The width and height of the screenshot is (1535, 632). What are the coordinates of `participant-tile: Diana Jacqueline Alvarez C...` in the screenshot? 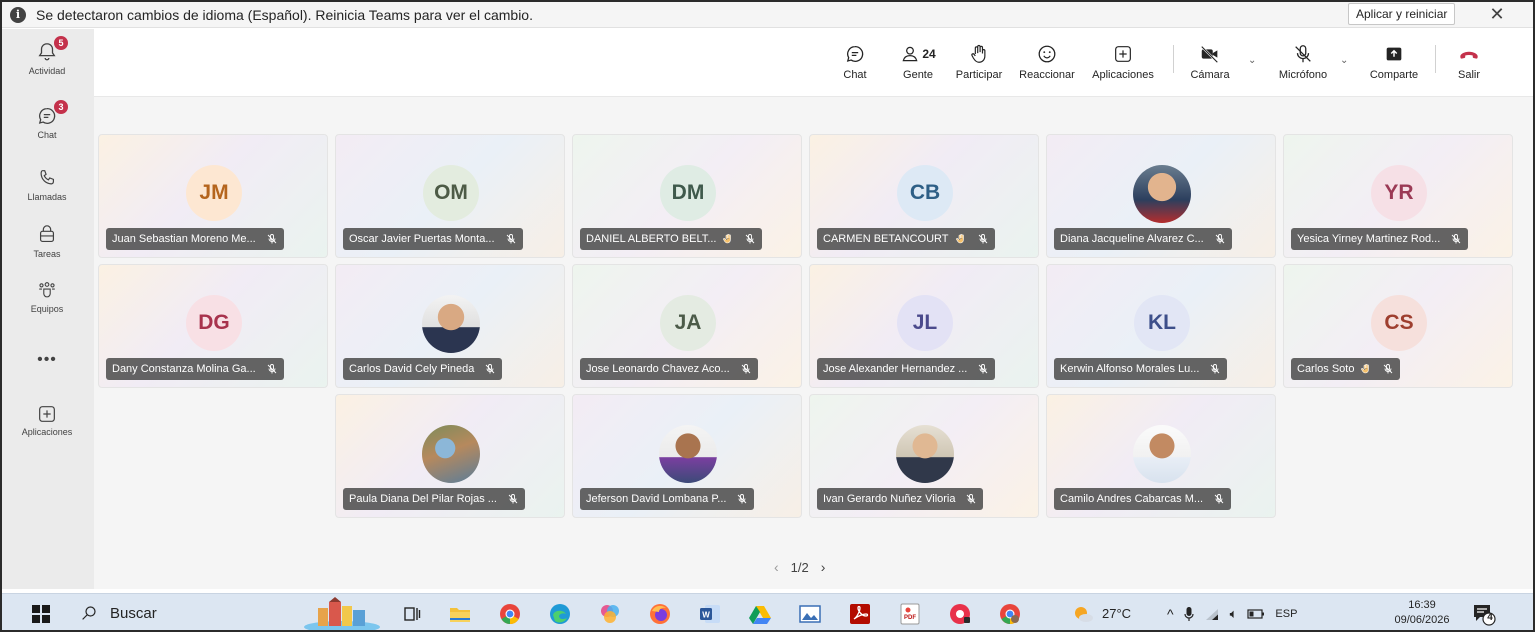 It's located at (1161, 196).